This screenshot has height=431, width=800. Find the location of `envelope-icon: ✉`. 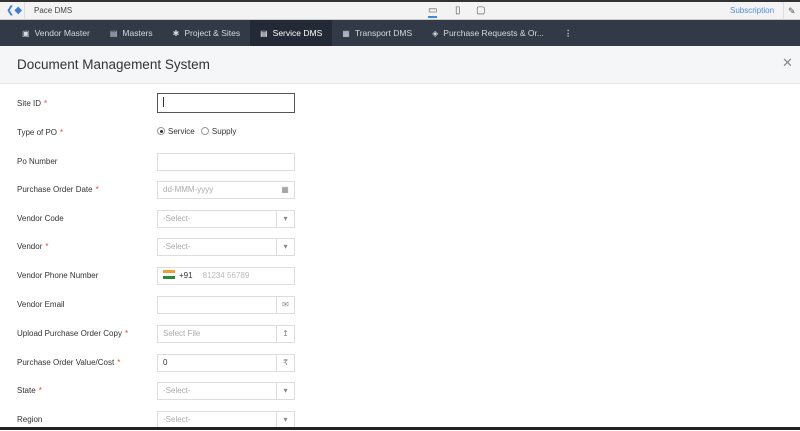

envelope-icon: ✉ is located at coordinates (285, 305).